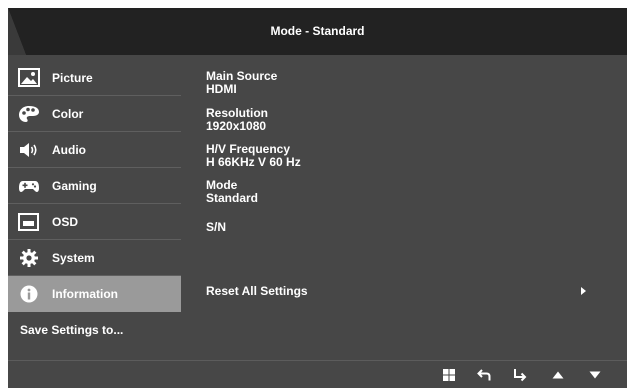 This screenshot has height=392, width=635. What do you see at coordinates (85, 294) in the screenshot?
I see `sidebar-item-label: Information` at bounding box center [85, 294].